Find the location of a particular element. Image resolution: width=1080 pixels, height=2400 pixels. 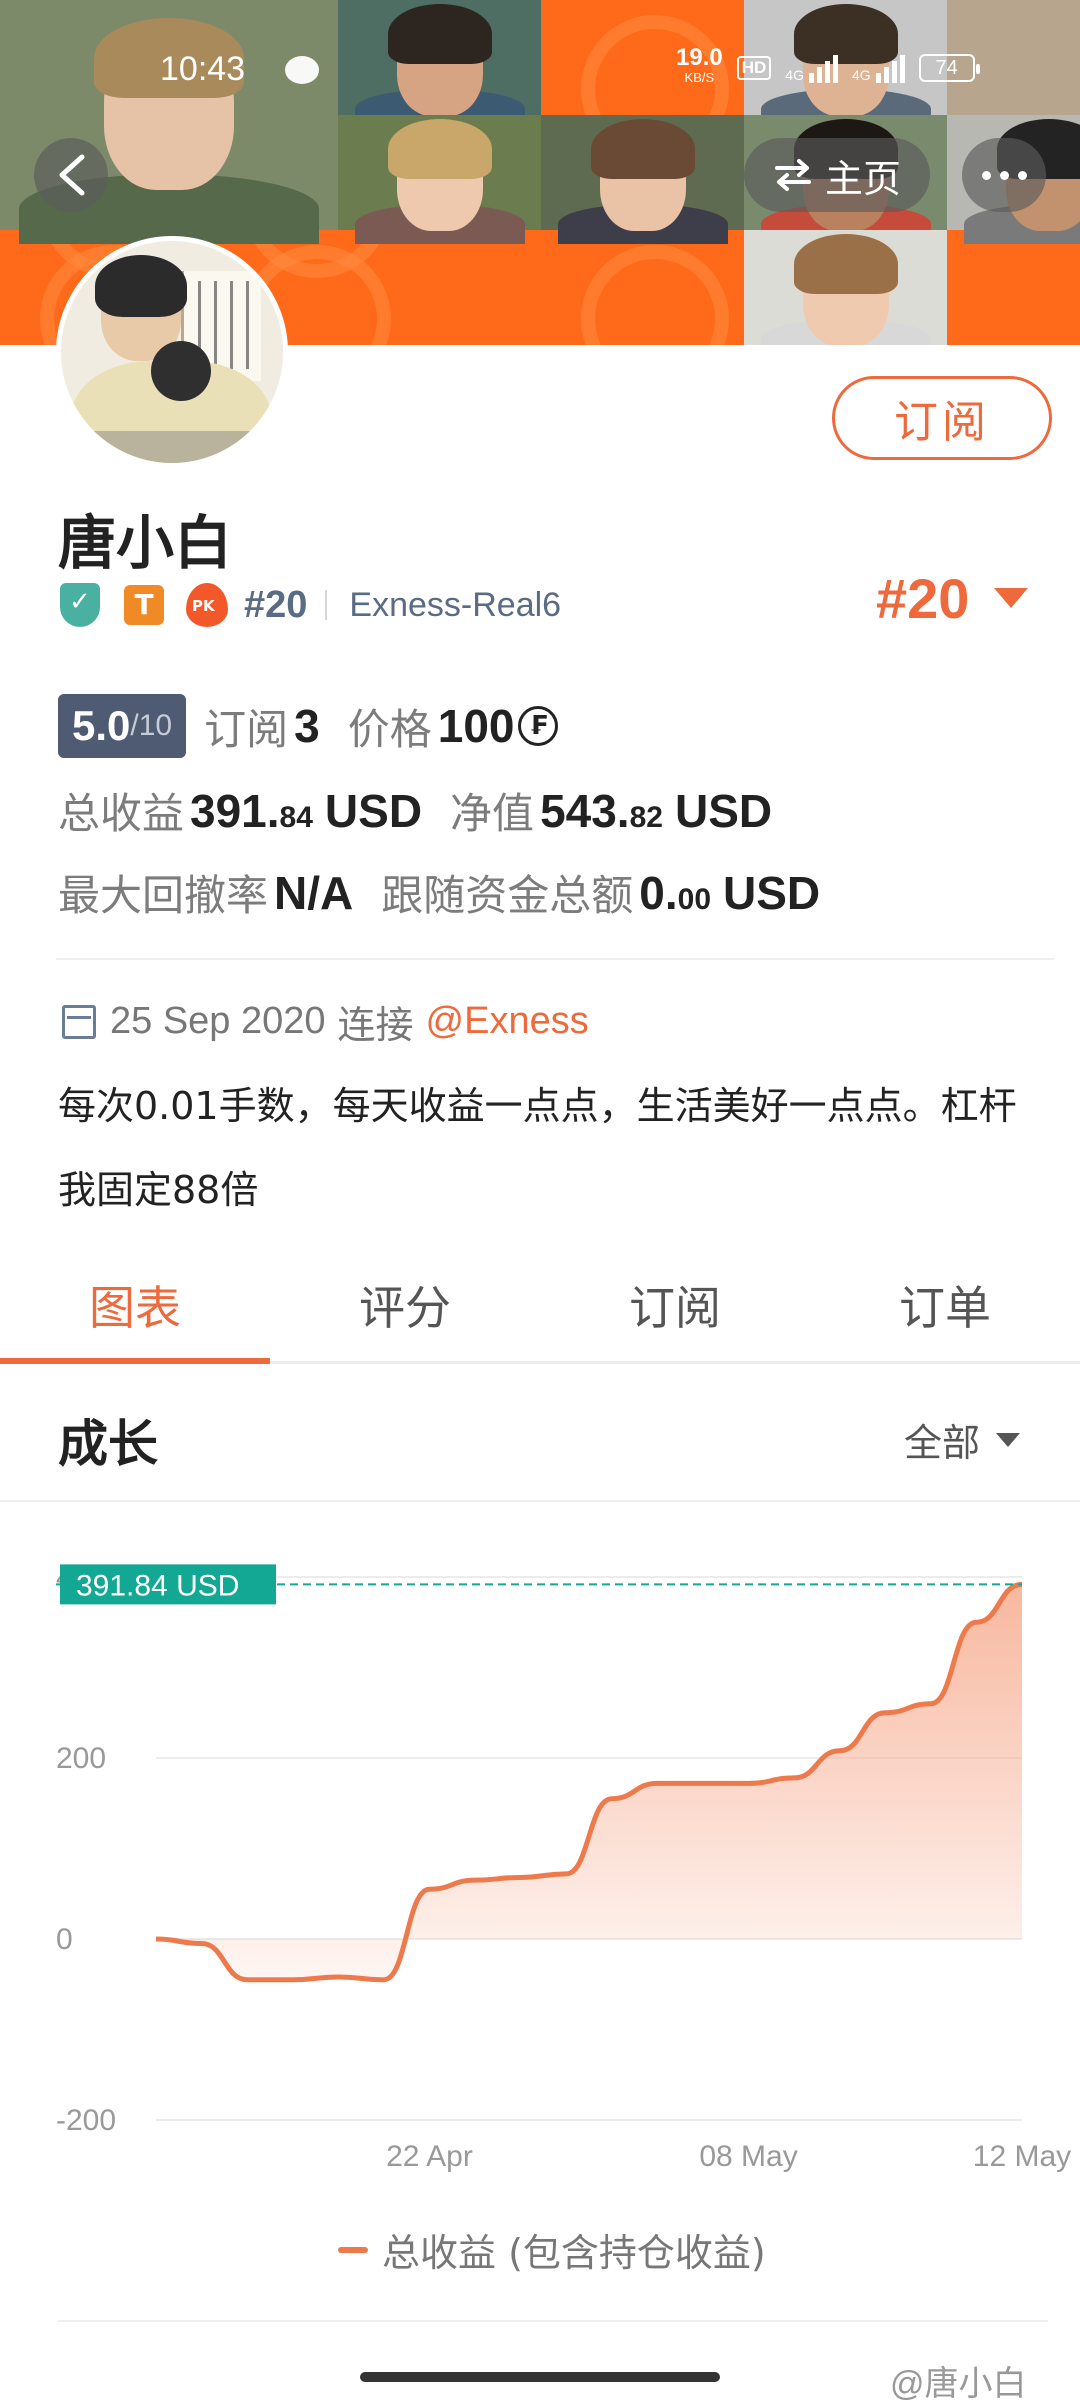

rank-selector: #20 is located at coordinates (922, 598).